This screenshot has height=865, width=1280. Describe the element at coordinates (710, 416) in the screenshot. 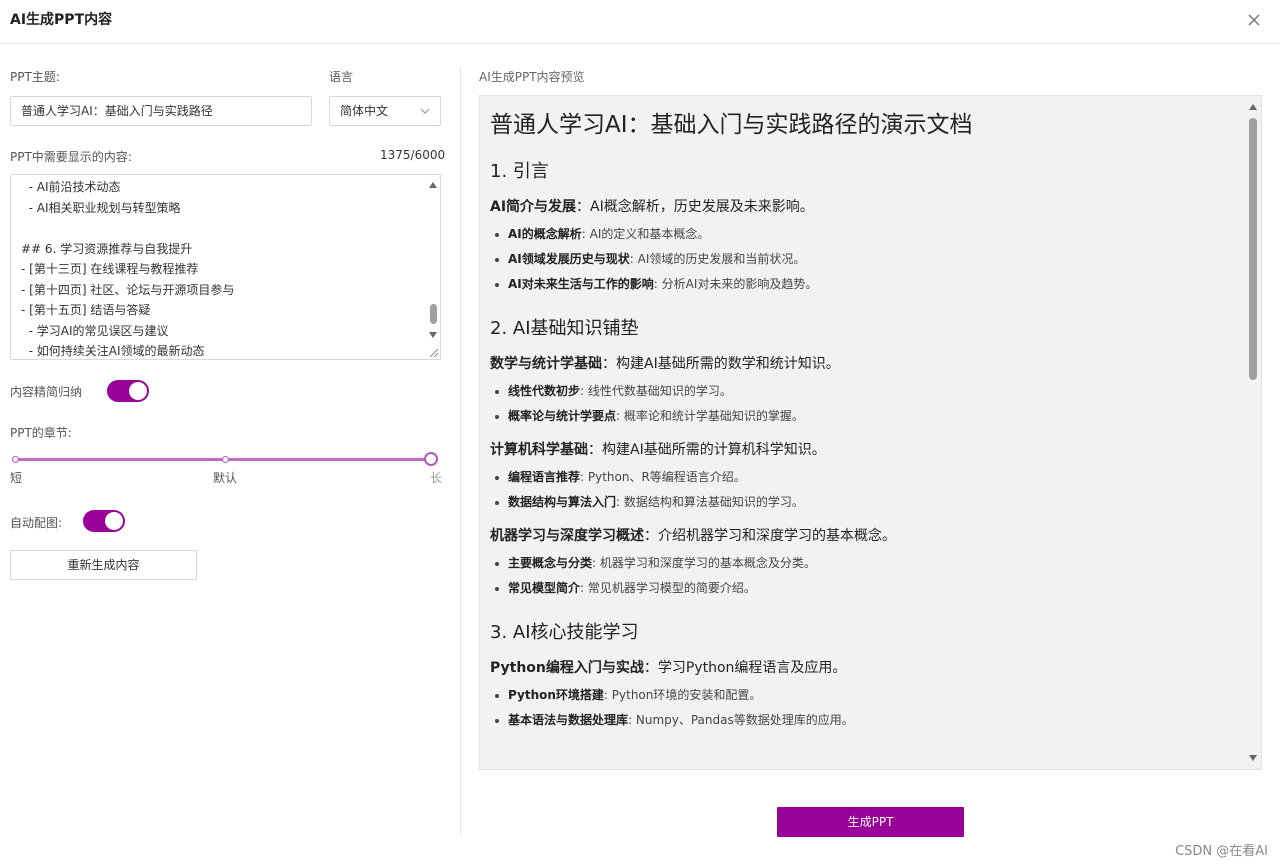

I see `bullet-text: : 概率论和统计学基础知识的掌握。` at that location.